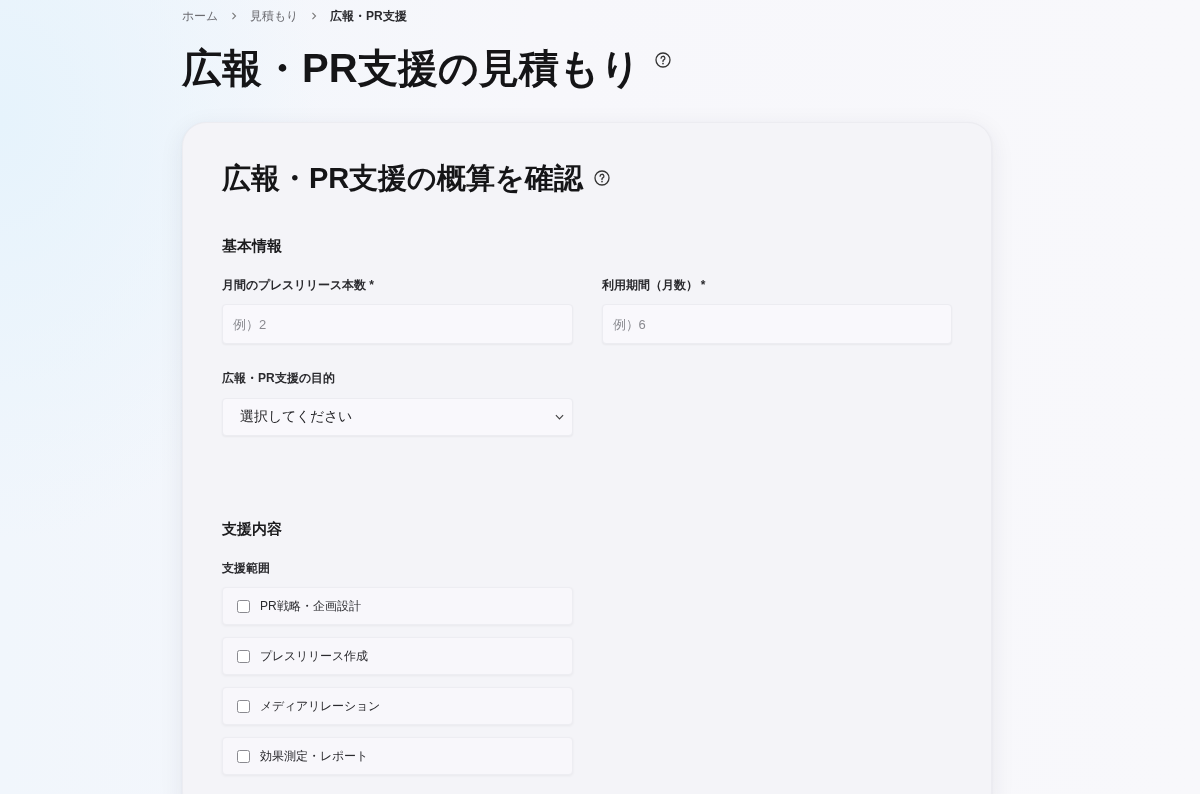 The height and width of the screenshot is (794, 1200). I want to click on field-label: 広報・PR支援の目的, so click(278, 378).